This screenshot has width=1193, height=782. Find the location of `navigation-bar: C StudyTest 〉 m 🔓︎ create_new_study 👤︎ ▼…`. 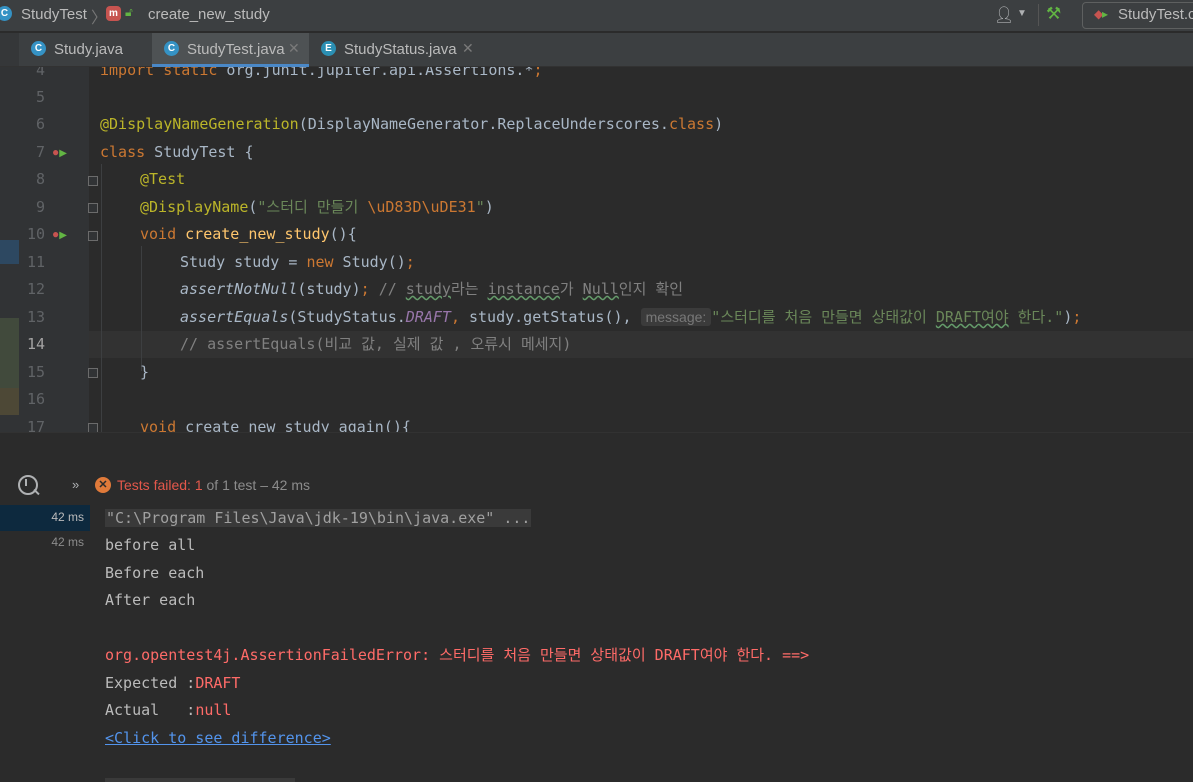

navigation-bar: C StudyTest 〉 m 🔓︎ create_new_study 👤︎ ▼… is located at coordinates (596, 16).